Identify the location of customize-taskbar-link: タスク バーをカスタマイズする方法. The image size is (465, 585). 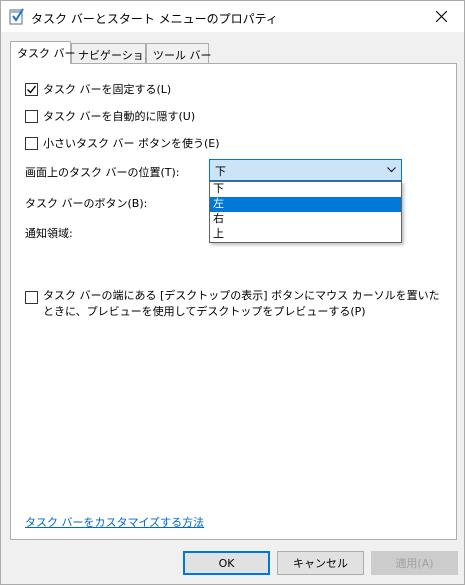
(114, 522).